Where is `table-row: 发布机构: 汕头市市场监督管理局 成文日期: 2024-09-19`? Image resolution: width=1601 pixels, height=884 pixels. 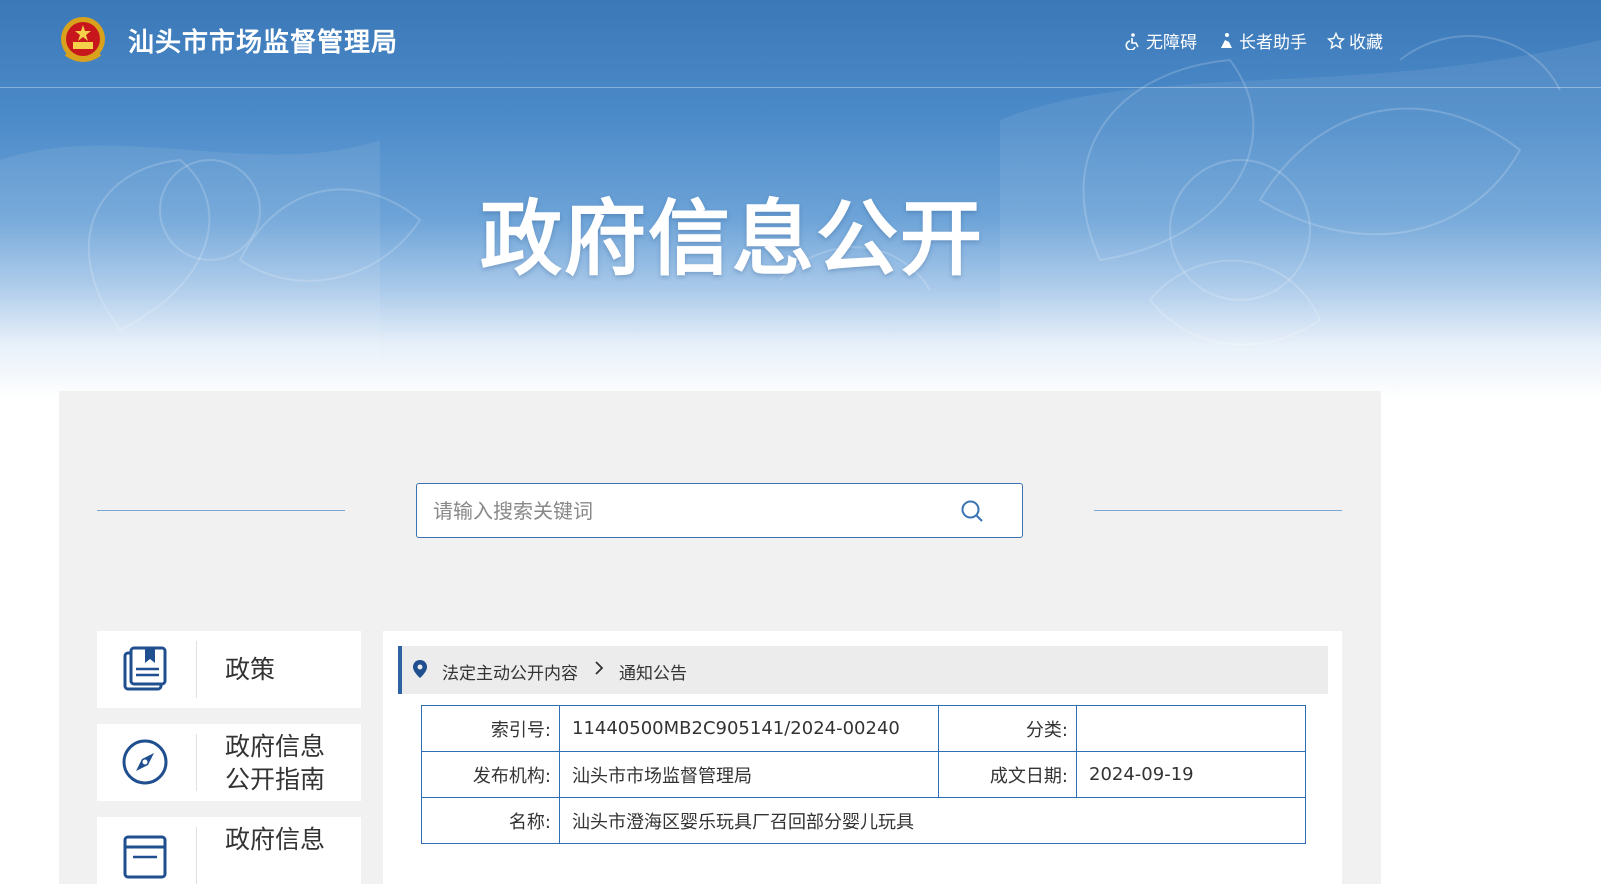 table-row: 发布机构: 汕头市市场监督管理局 成文日期: 2024-09-19 is located at coordinates (863, 774).